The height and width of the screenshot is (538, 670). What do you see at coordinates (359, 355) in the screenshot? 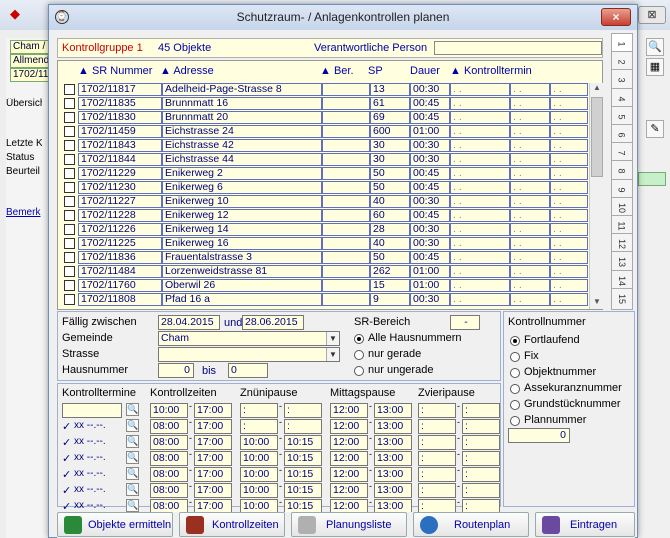
I see `radio-nur-gerade` at bounding box center [359, 355].